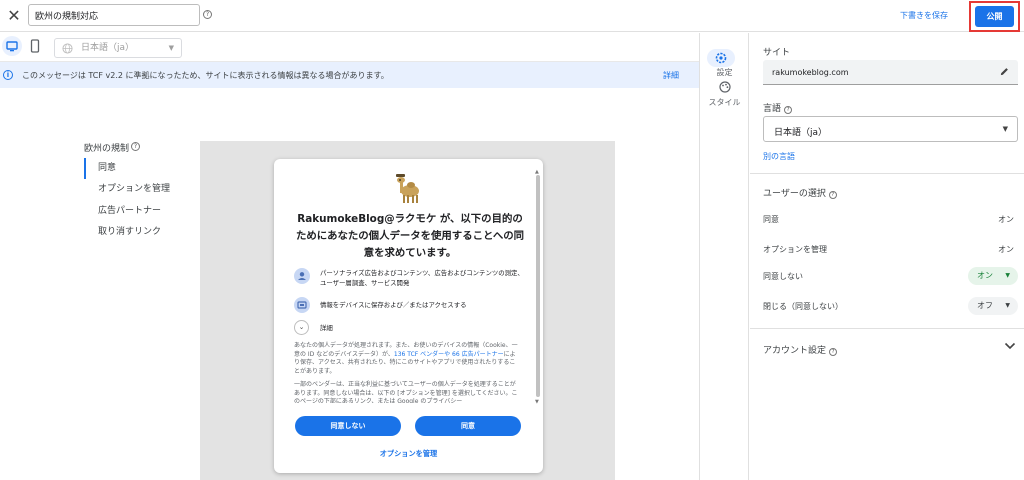 Image resolution: width=1024 pixels, height=480 pixels. I want to click on toggle-value: オン, so click(985, 275).